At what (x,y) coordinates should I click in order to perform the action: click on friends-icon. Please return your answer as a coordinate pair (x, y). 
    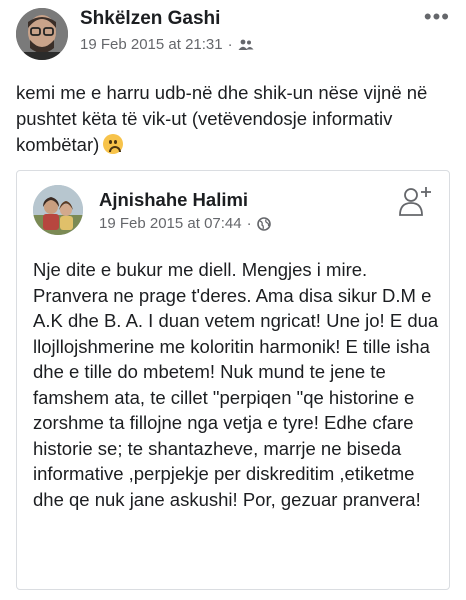
    Looking at the image, I should click on (246, 45).